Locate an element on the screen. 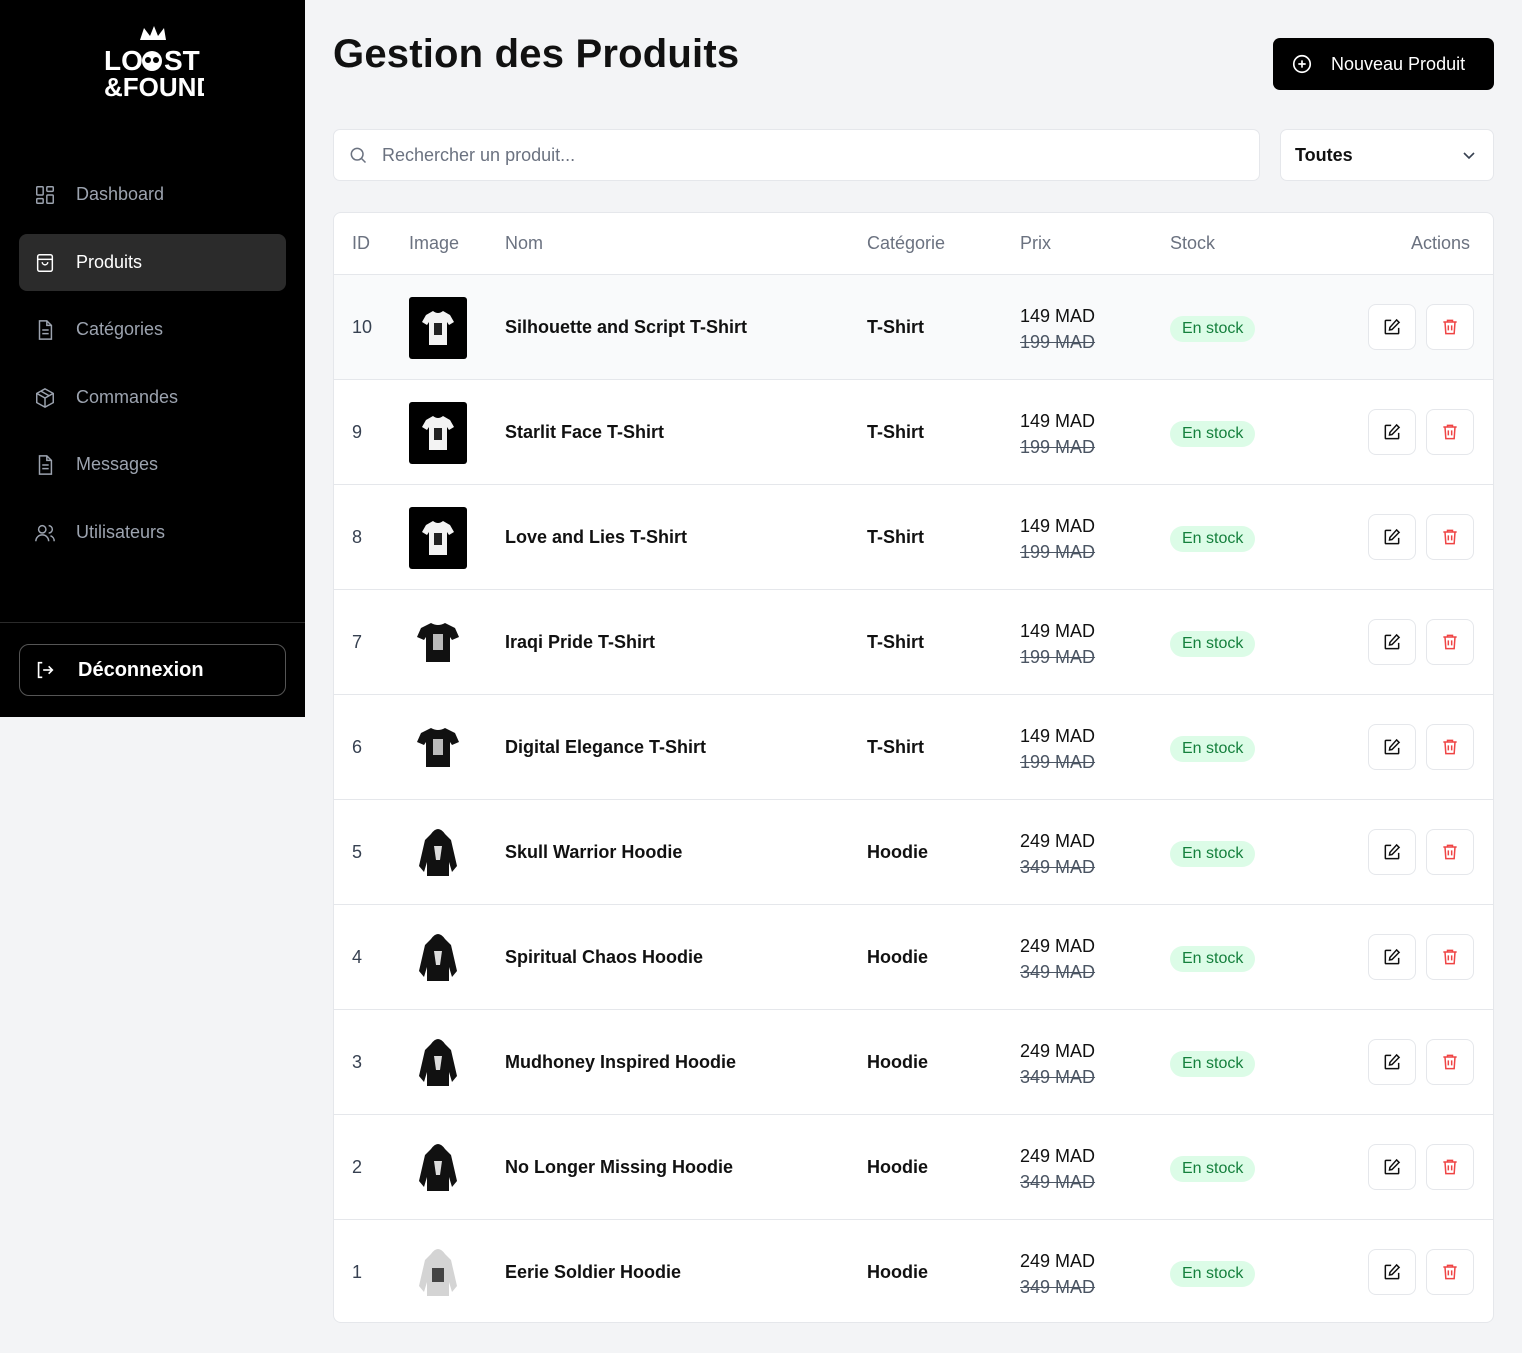 The height and width of the screenshot is (1353, 1522). plus-circle-icon is located at coordinates (1302, 64).